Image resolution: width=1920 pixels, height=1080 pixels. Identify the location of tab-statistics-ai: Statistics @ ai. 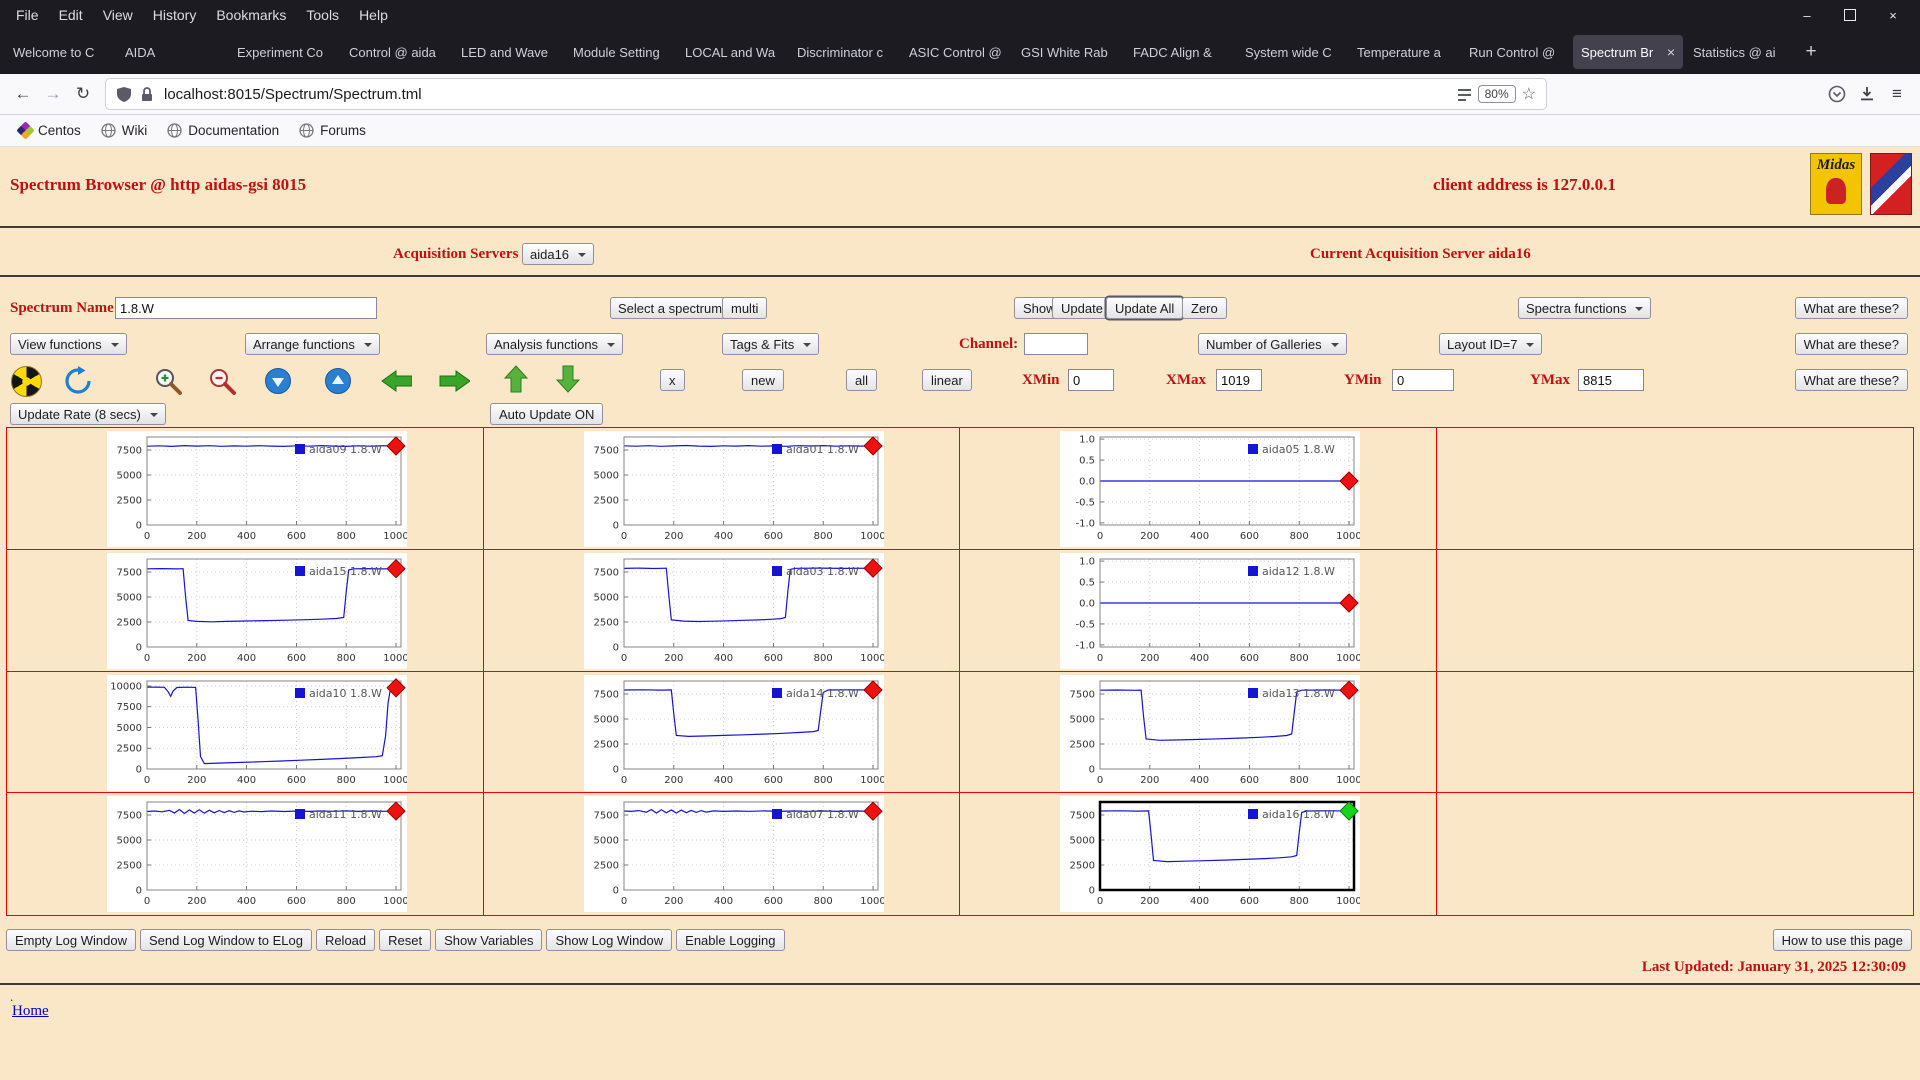
(1740, 52).